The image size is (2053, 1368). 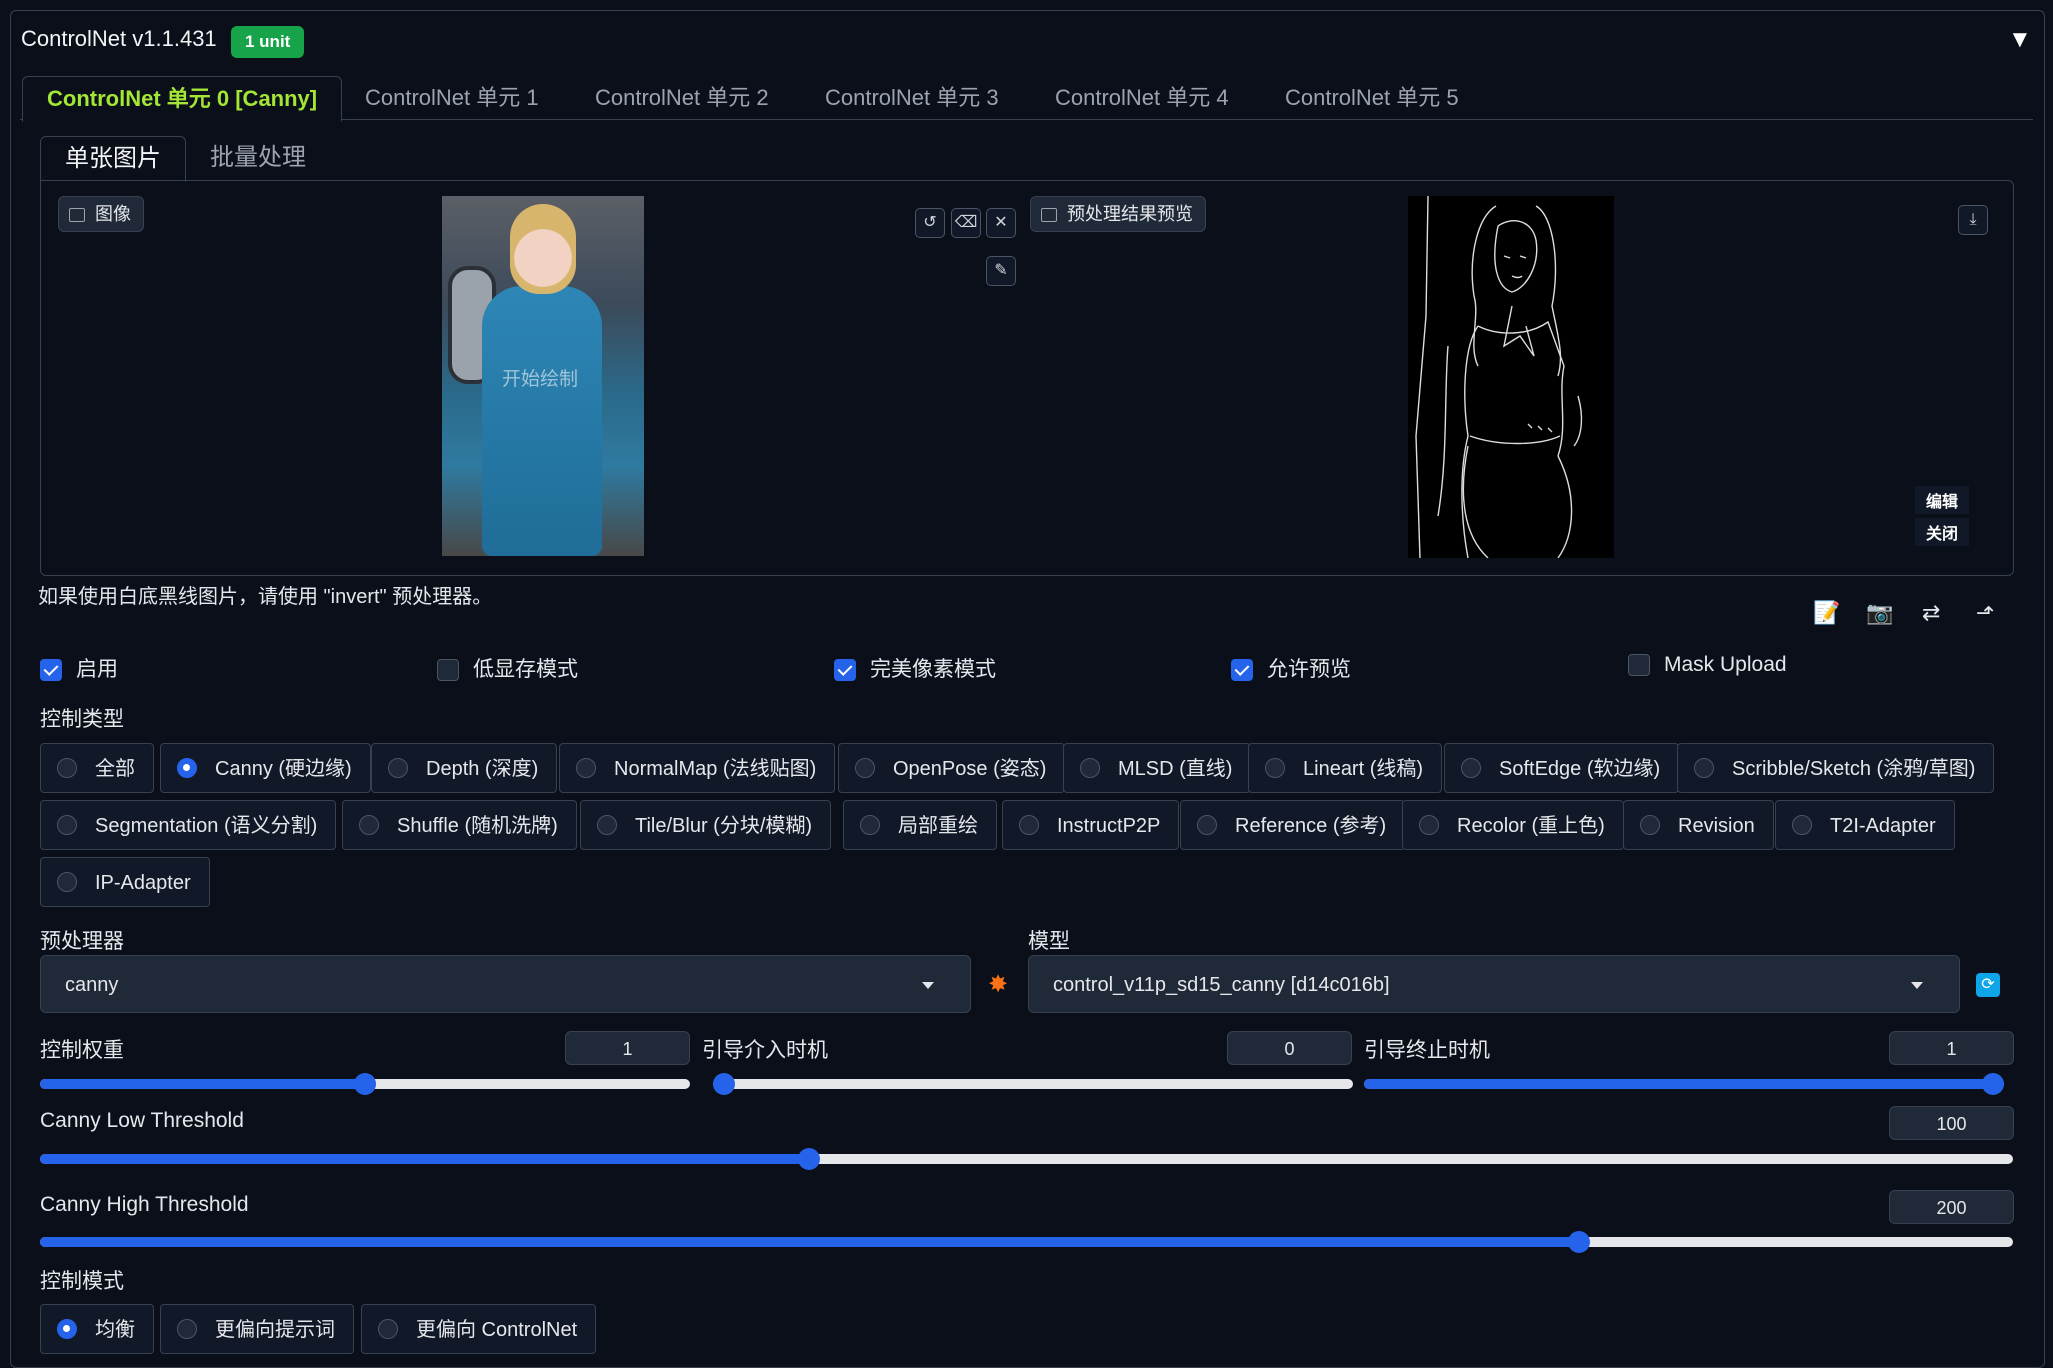 What do you see at coordinates (1865, 825) in the screenshot?
I see `radio-t2i-adapter: T2I-Adapter` at bounding box center [1865, 825].